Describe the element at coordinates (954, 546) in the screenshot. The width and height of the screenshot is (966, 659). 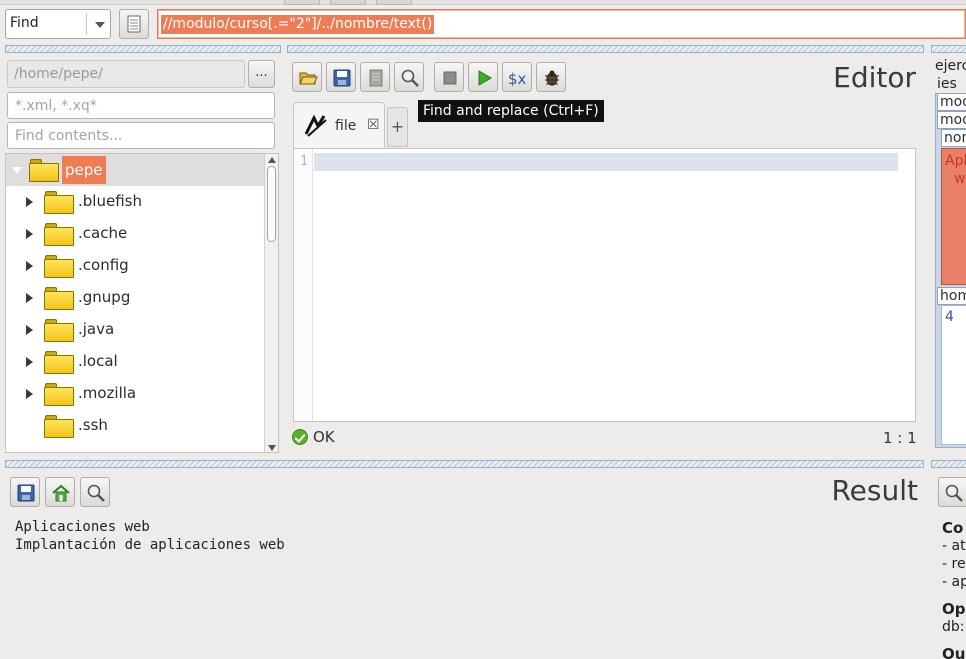
I see `info-line: - at` at that location.